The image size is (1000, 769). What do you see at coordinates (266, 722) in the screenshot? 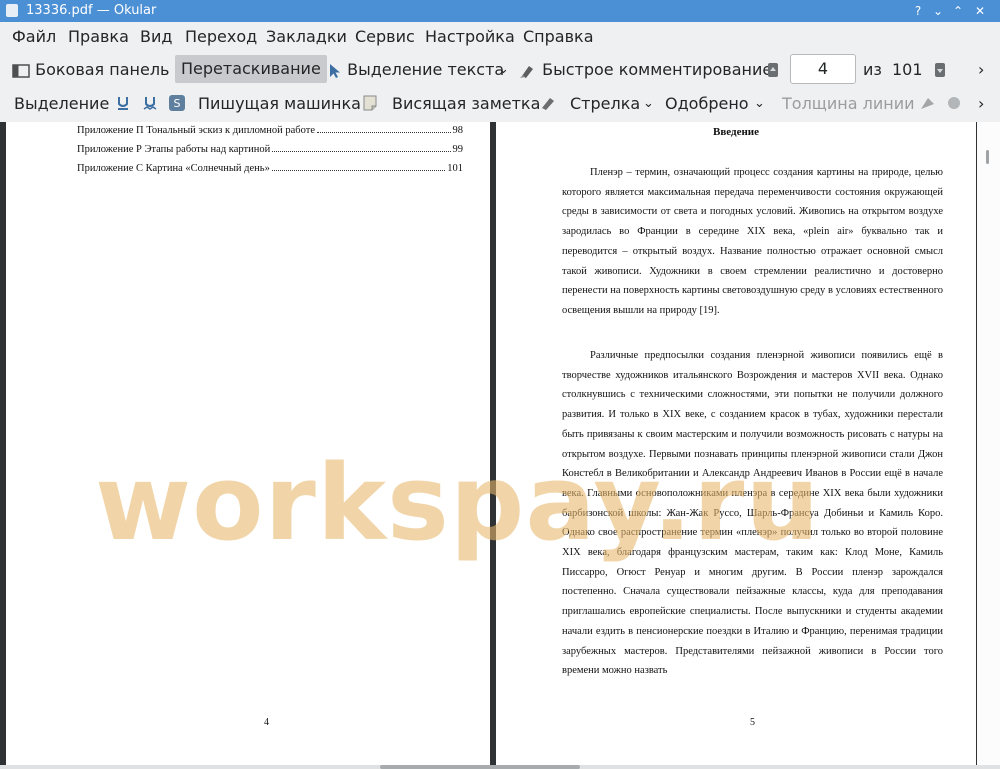
I see `page-number: 4` at bounding box center [266, 722].